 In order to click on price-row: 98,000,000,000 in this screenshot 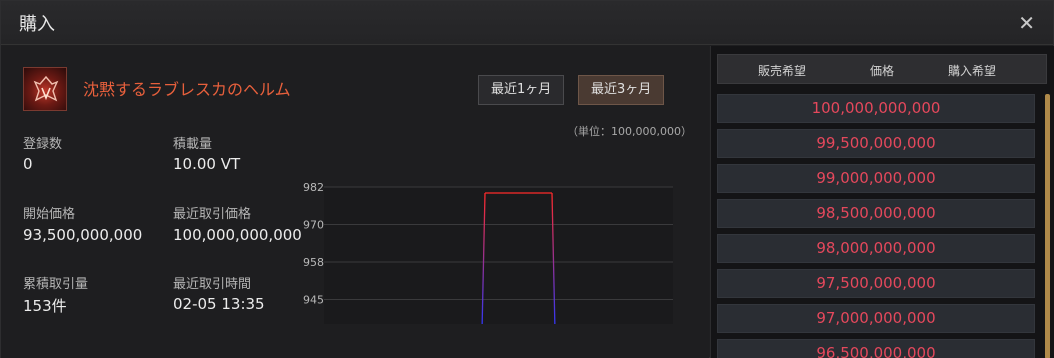, I will do `click(876, 248)`.